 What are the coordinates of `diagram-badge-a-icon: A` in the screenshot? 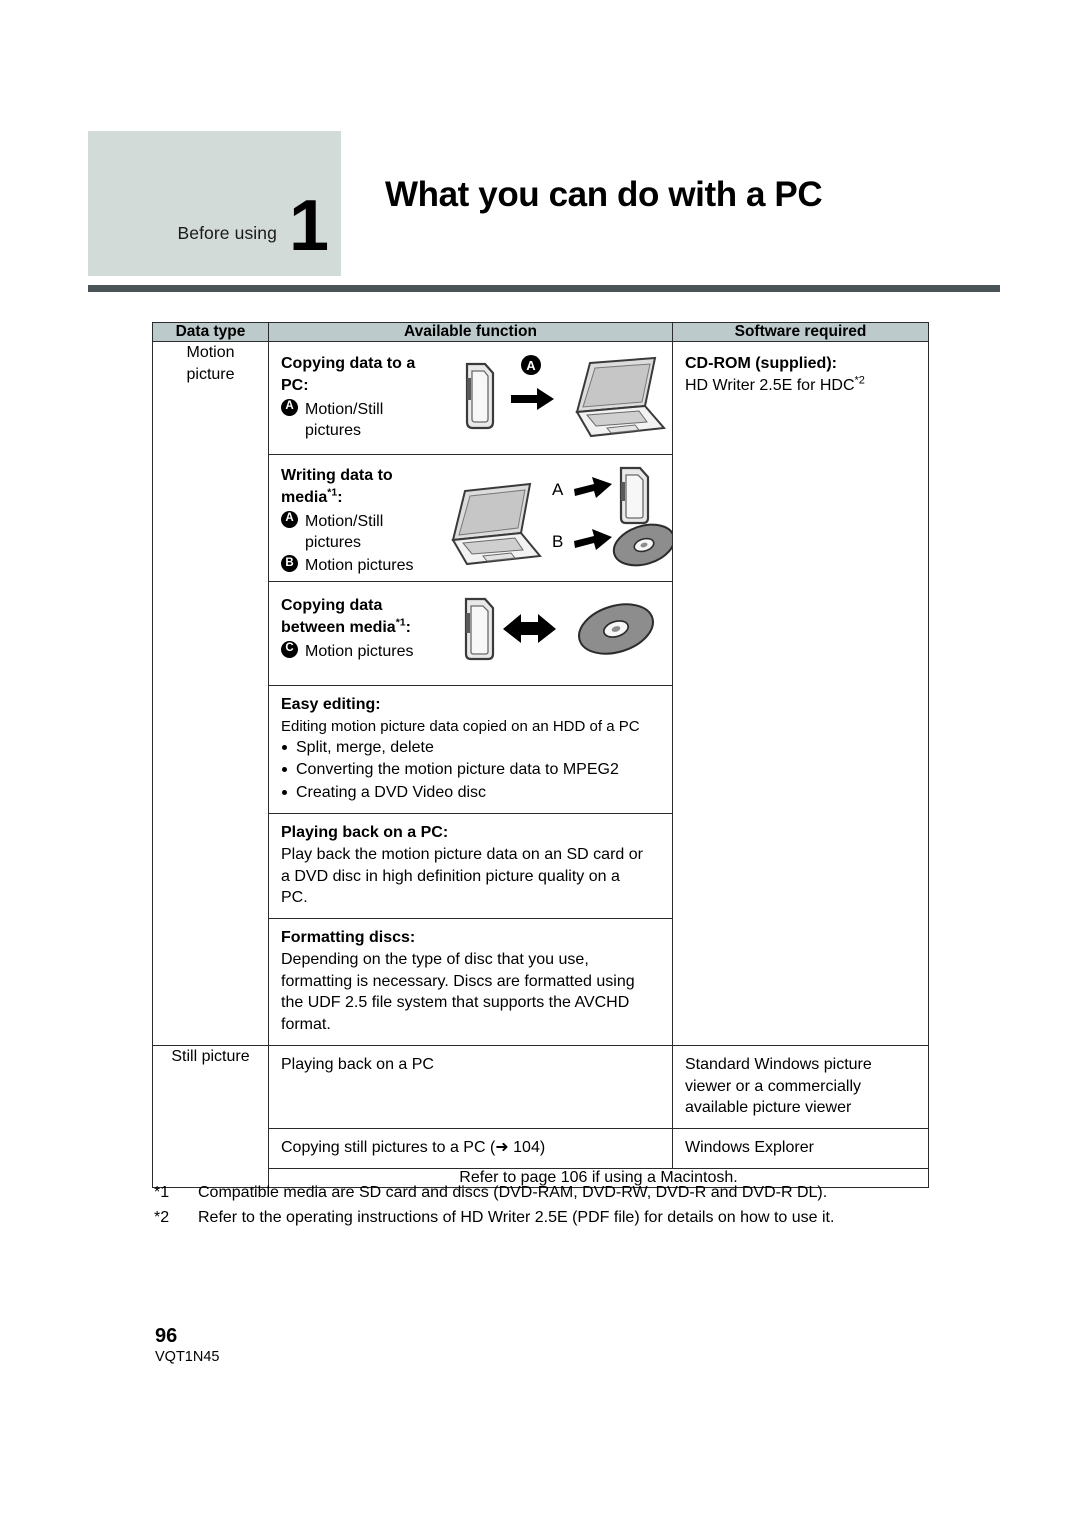 It's located at (531, 365).